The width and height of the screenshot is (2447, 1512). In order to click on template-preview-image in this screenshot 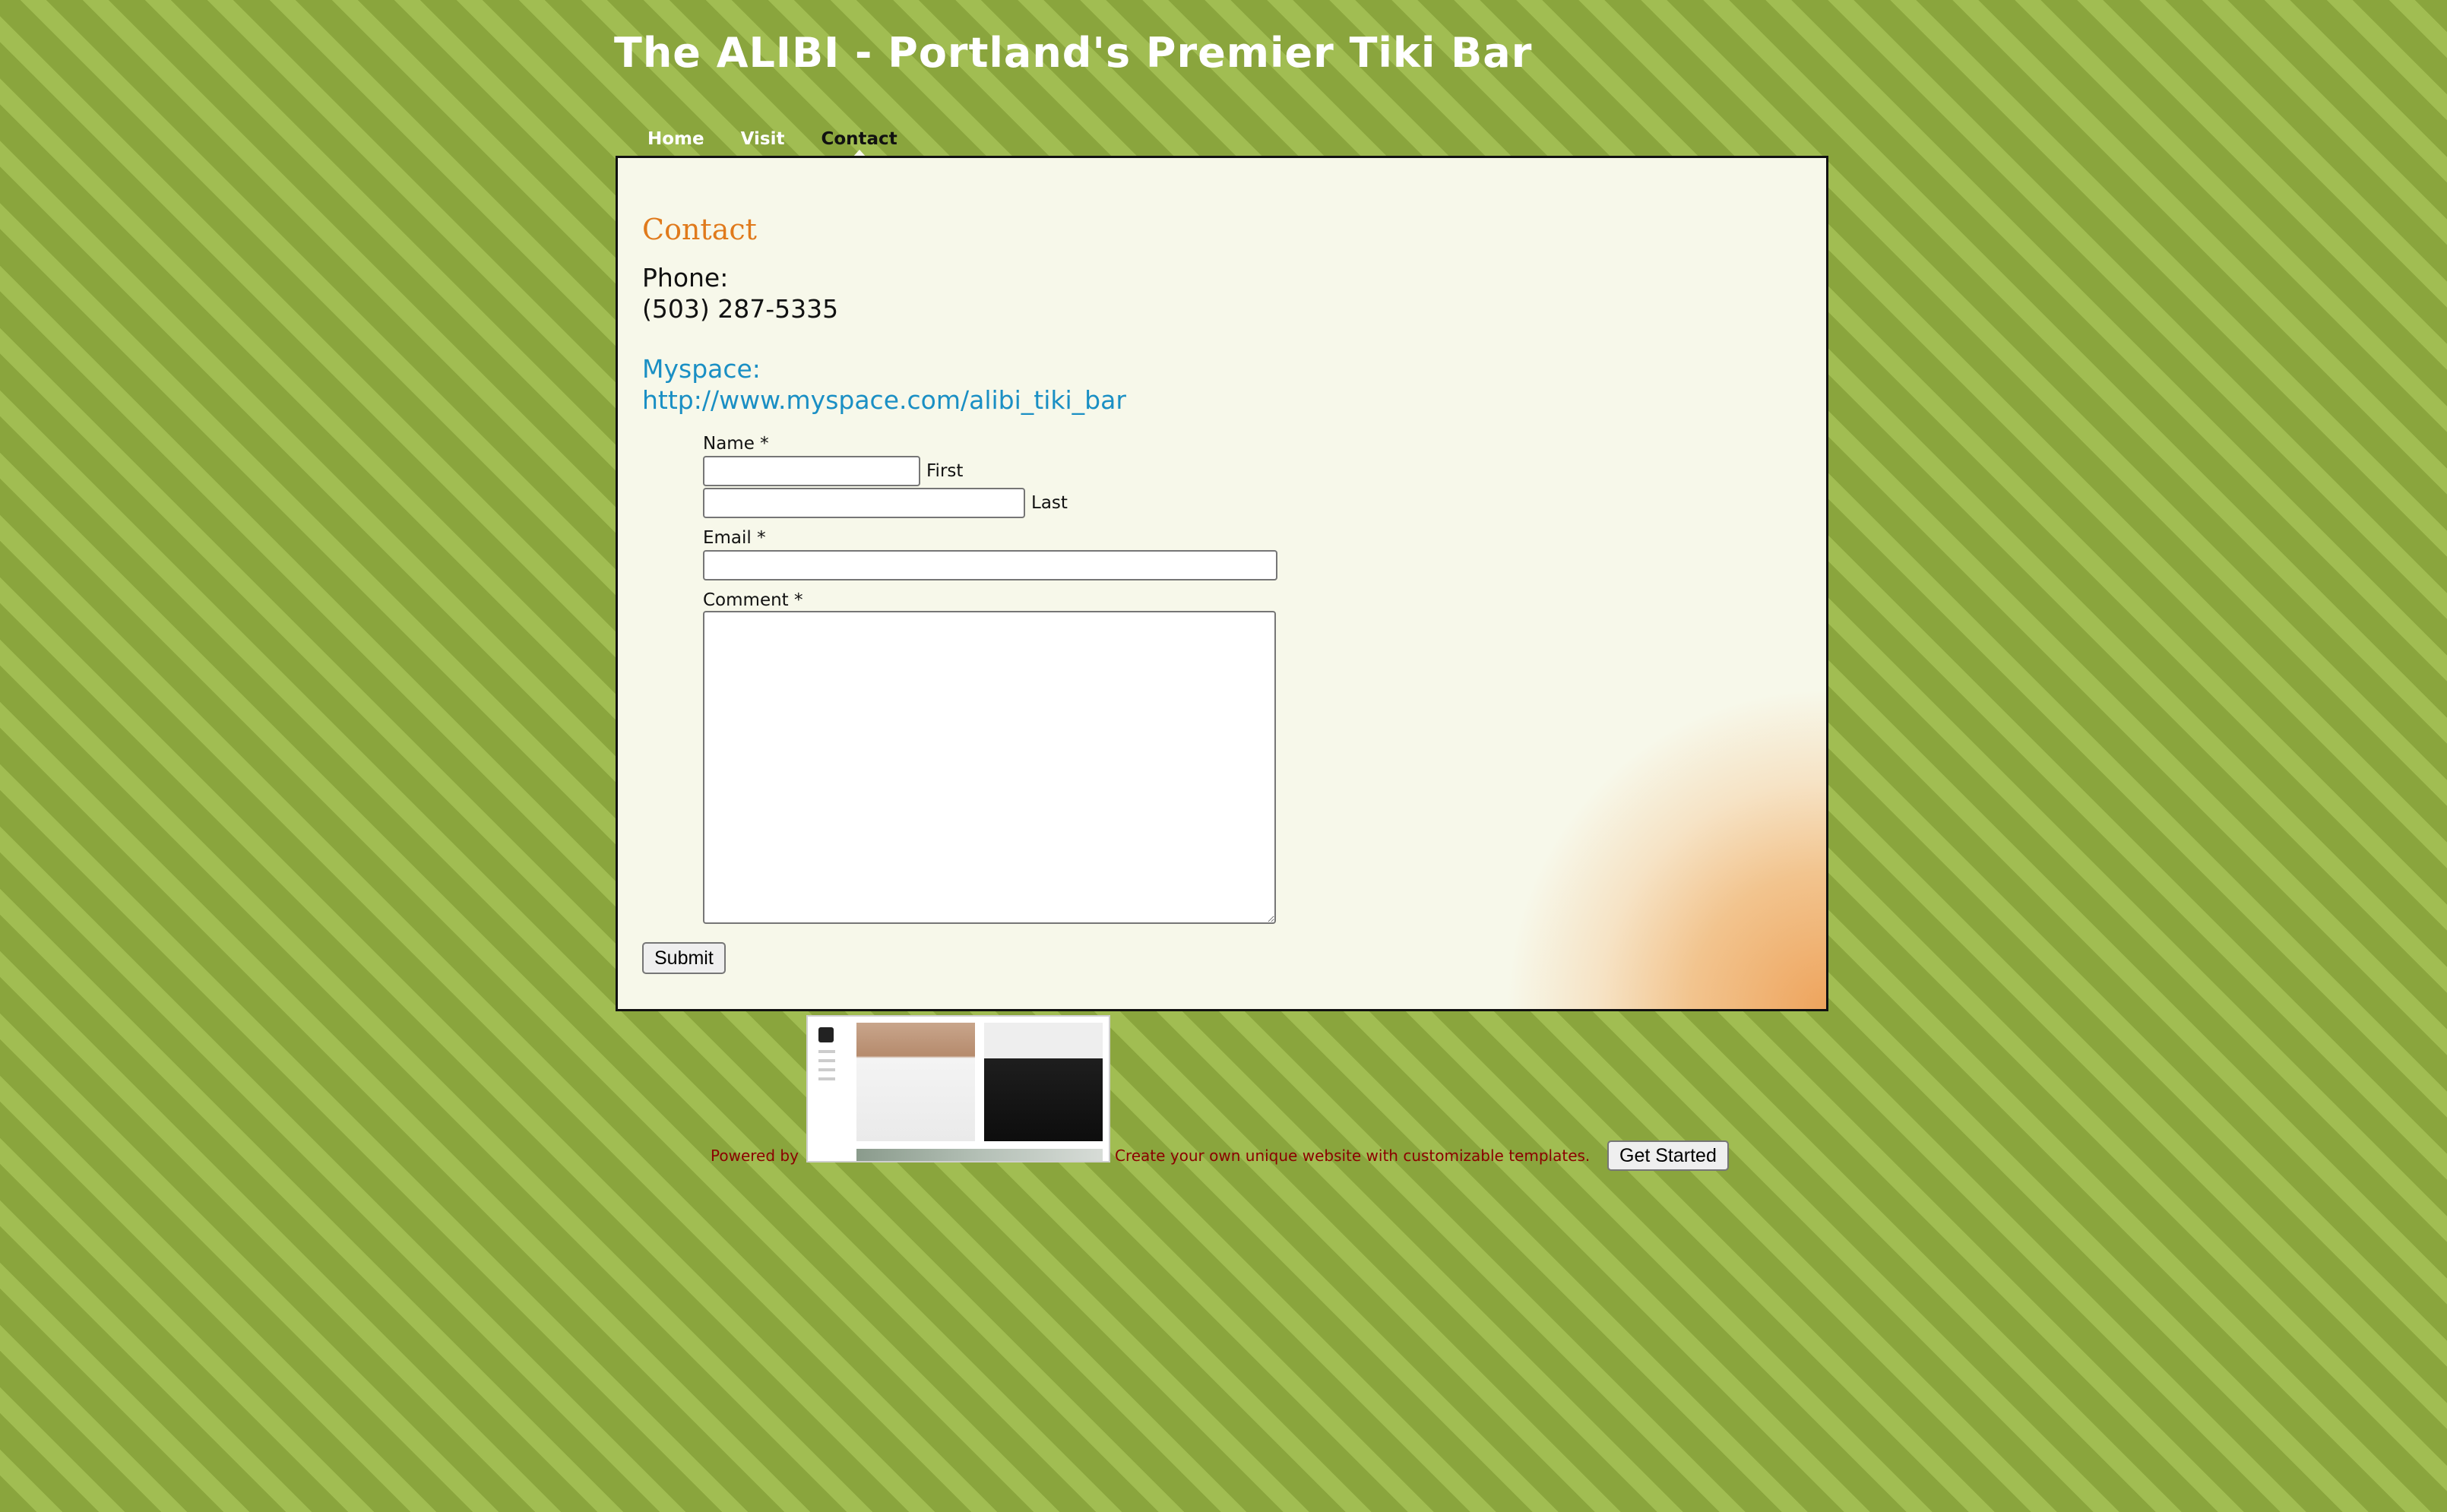, I will do `click(958, 1088)`.